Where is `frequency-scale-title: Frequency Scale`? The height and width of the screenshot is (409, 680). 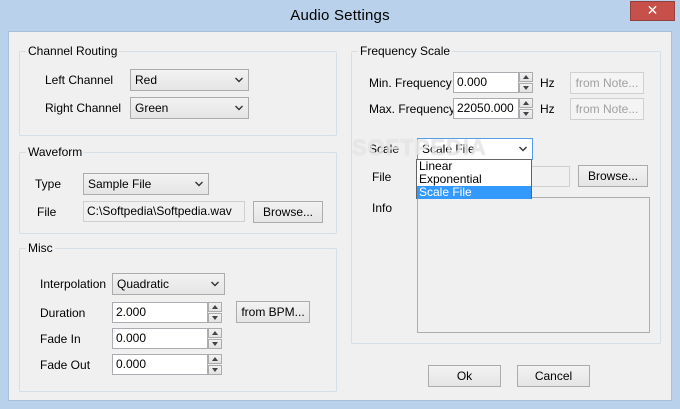
frequency-scale-title: Frequency Scale is located at coordinates (405, 51).